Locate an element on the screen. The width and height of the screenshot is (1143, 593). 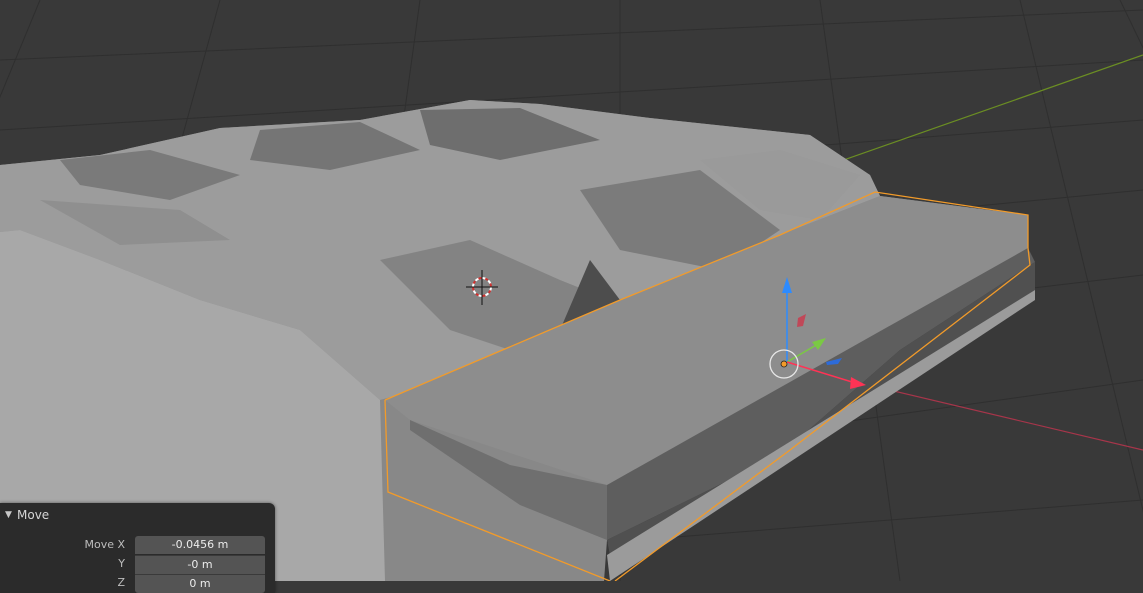
move-z-row: Z 0 m is located at coordinates (137, 583).